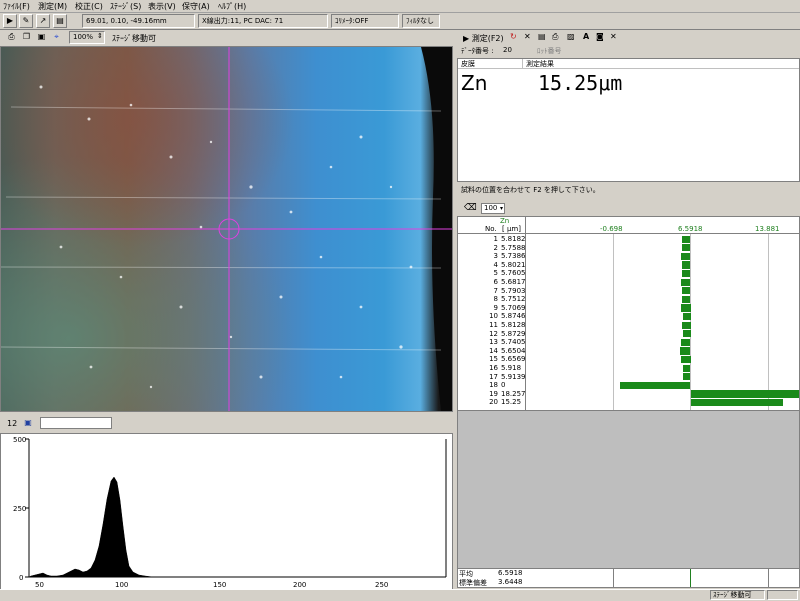  What do you see at coordinates (477, 51) in the screenshot?
I see `data-number-label: ﾃﾞｰﾀ番号 :` at bounding box center [477, 51].